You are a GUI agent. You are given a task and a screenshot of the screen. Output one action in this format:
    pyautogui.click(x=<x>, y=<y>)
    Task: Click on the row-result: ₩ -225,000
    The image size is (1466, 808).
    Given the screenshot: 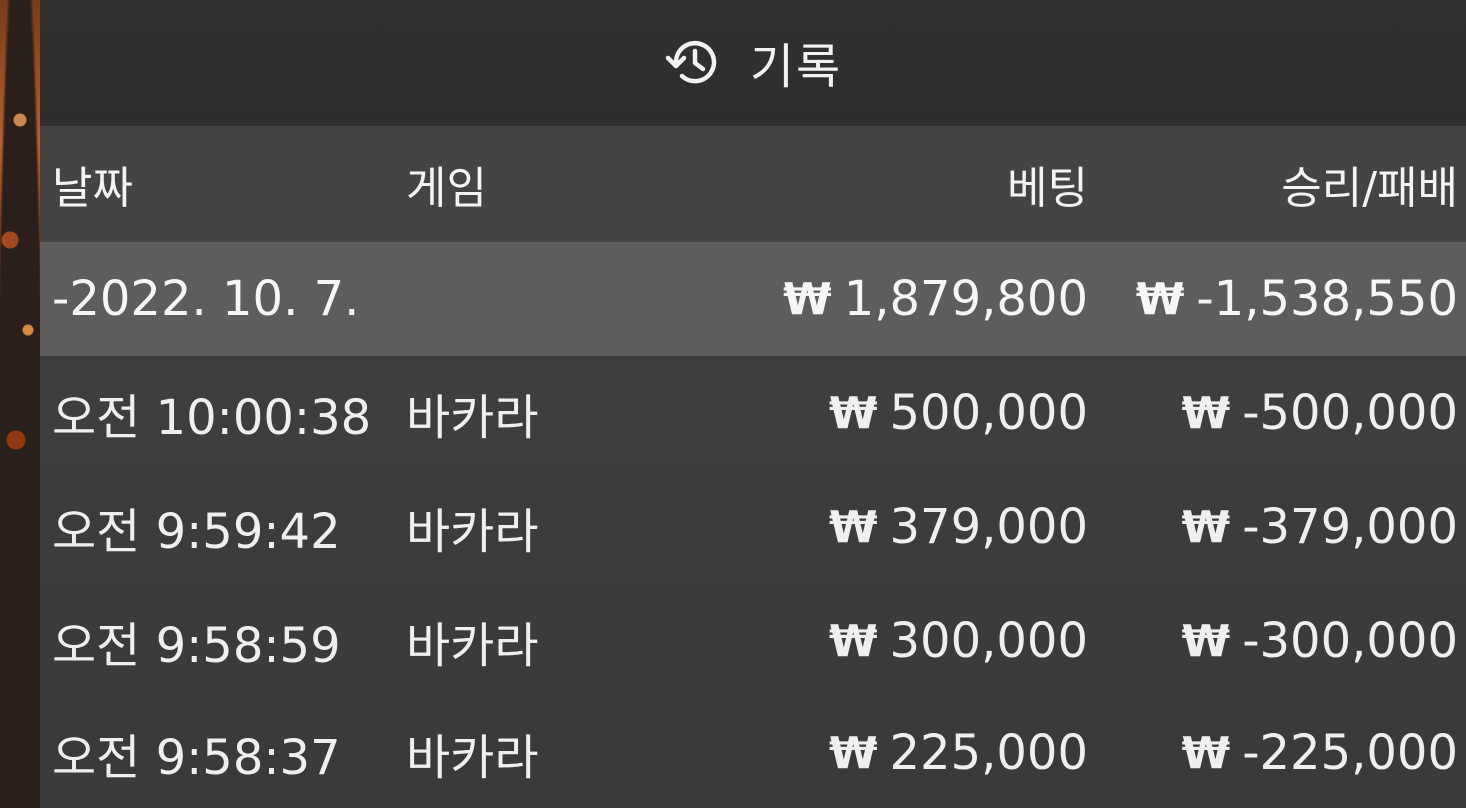 What is the action you would take?
    pyautogui.click(x=1320, y=753)
    